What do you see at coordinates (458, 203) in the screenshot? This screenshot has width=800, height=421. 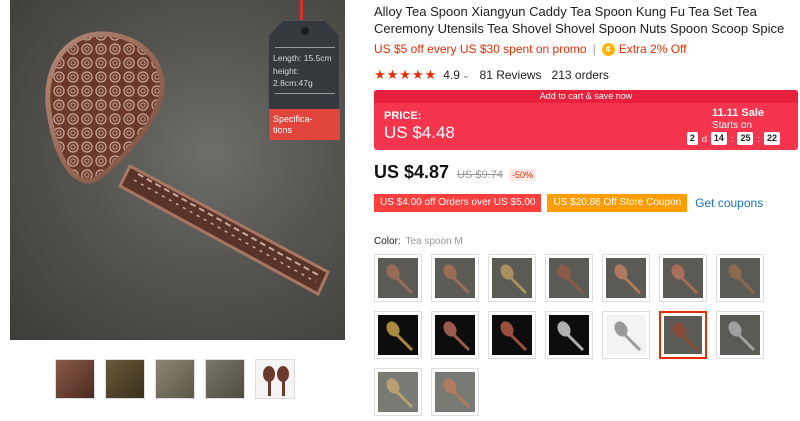 I see `coupon-orders: US $4.00 off Orders over US $5.00` at bounding box center [458, 203].